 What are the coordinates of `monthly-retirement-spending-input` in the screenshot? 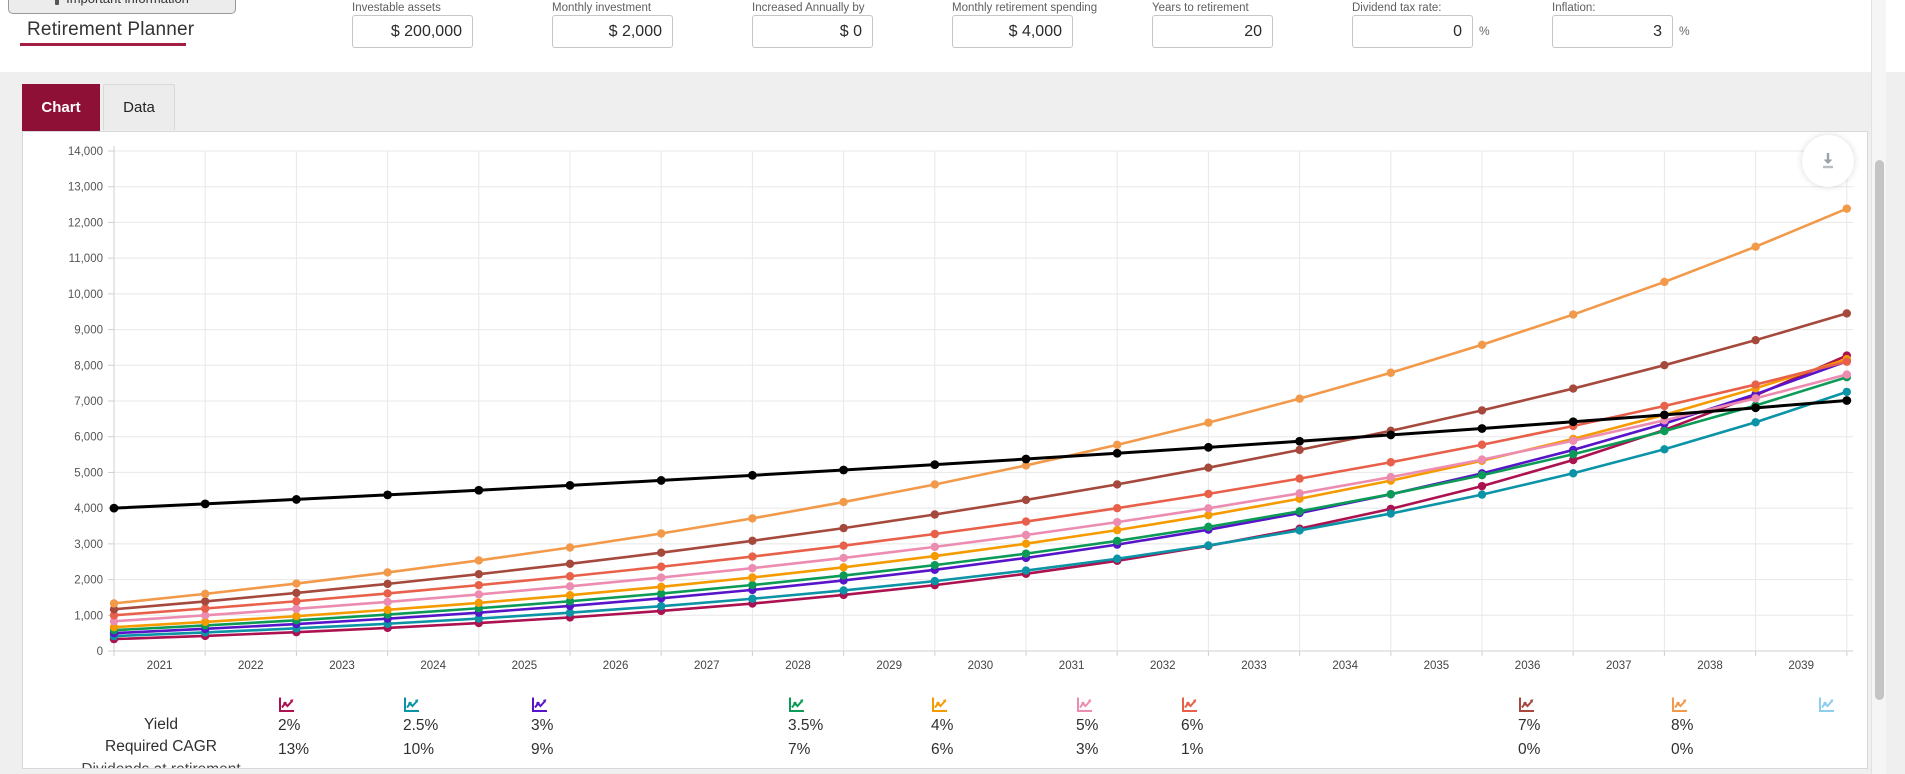 It's located at (1012, 31).